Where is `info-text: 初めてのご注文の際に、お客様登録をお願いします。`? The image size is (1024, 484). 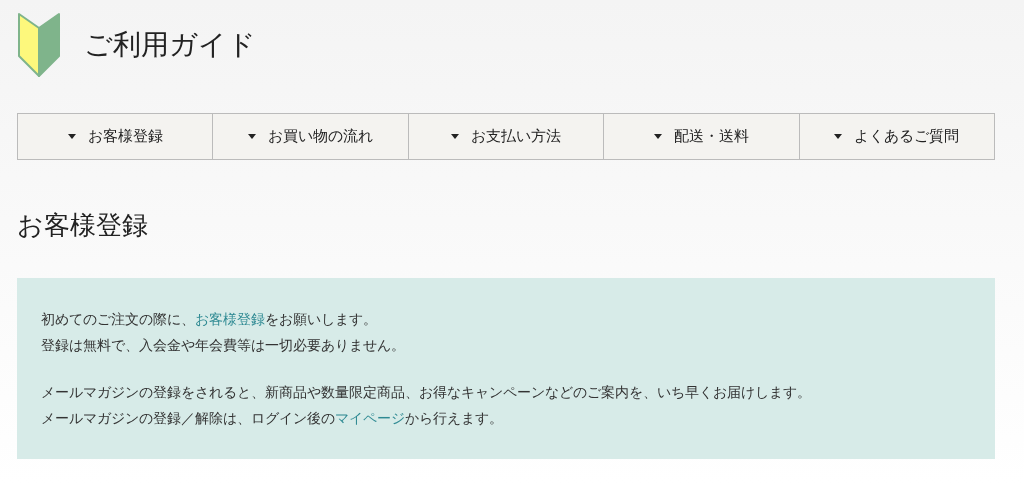 info-text: 初めてのご注文の際に、お客様登録をお願いします。 is located at coordinates (209, 319).